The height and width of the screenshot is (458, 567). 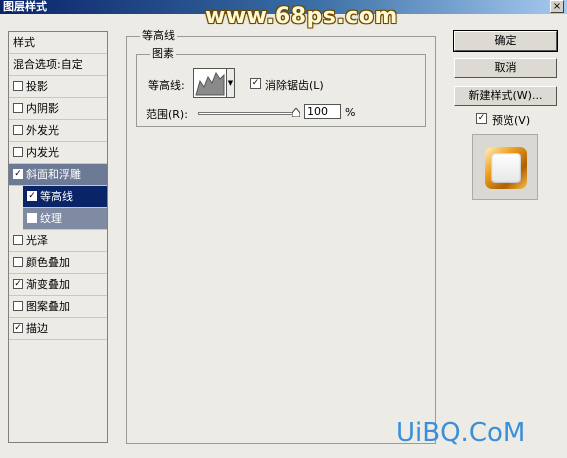 What do you see at coordinates (42, 152) in the screenshot?
I see `style-item-label: 内发光` at bounding box center [42, 152].